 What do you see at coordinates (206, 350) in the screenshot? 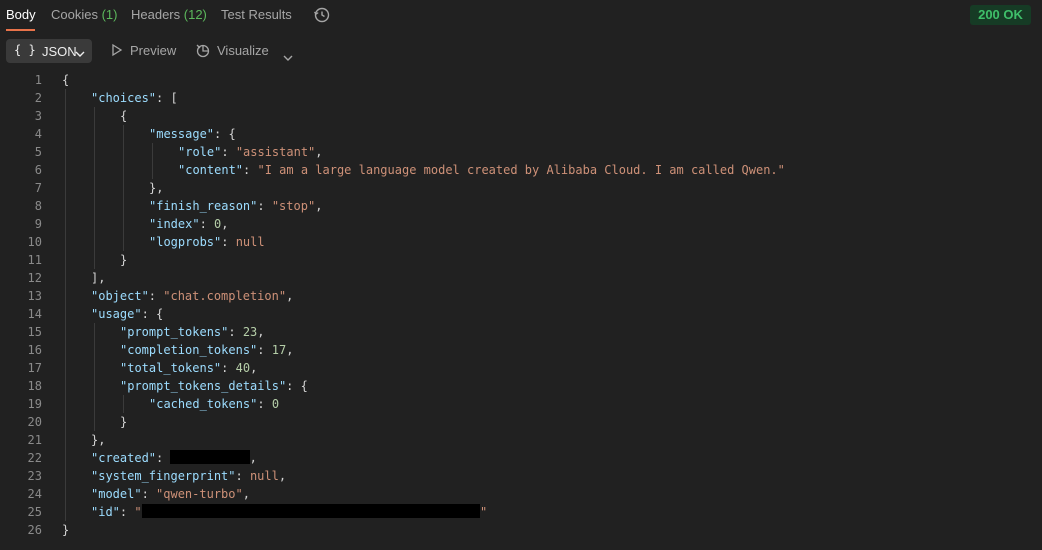
I see `code-content: "completion_tokens": 17,` at bounding box center [206, 350].